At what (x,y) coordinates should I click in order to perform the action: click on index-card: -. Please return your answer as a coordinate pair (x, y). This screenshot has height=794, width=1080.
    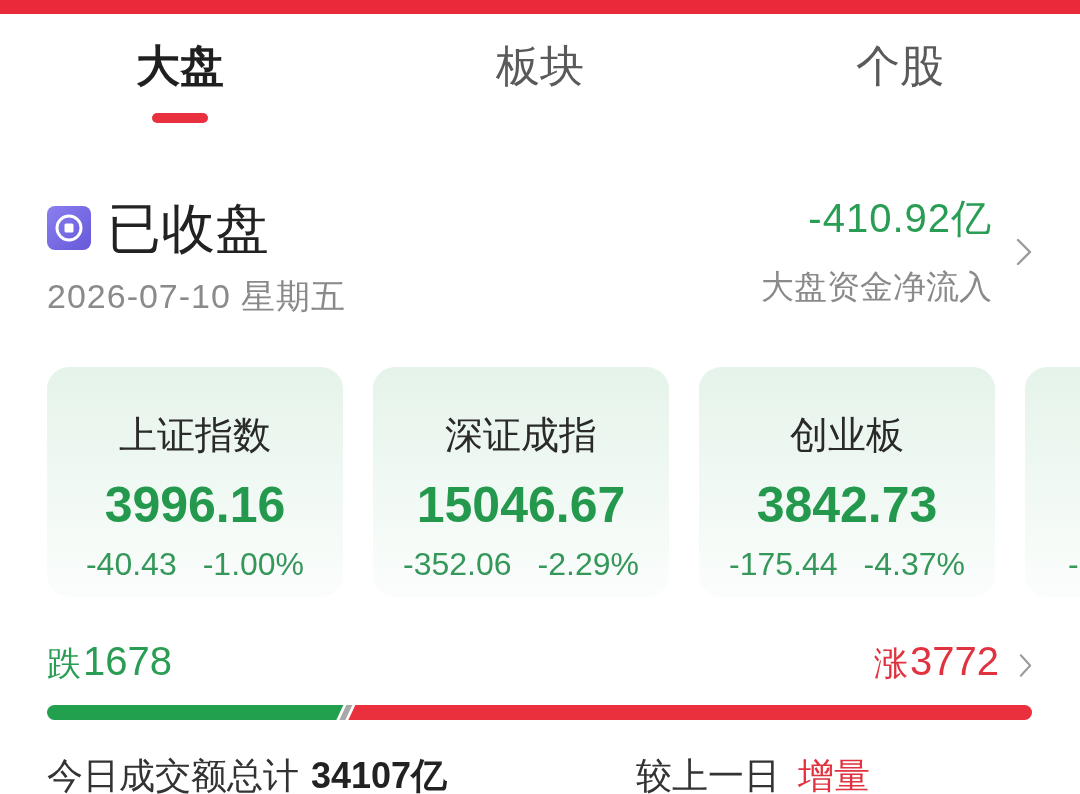
    Looking at the image, I should click on (1052, 482).